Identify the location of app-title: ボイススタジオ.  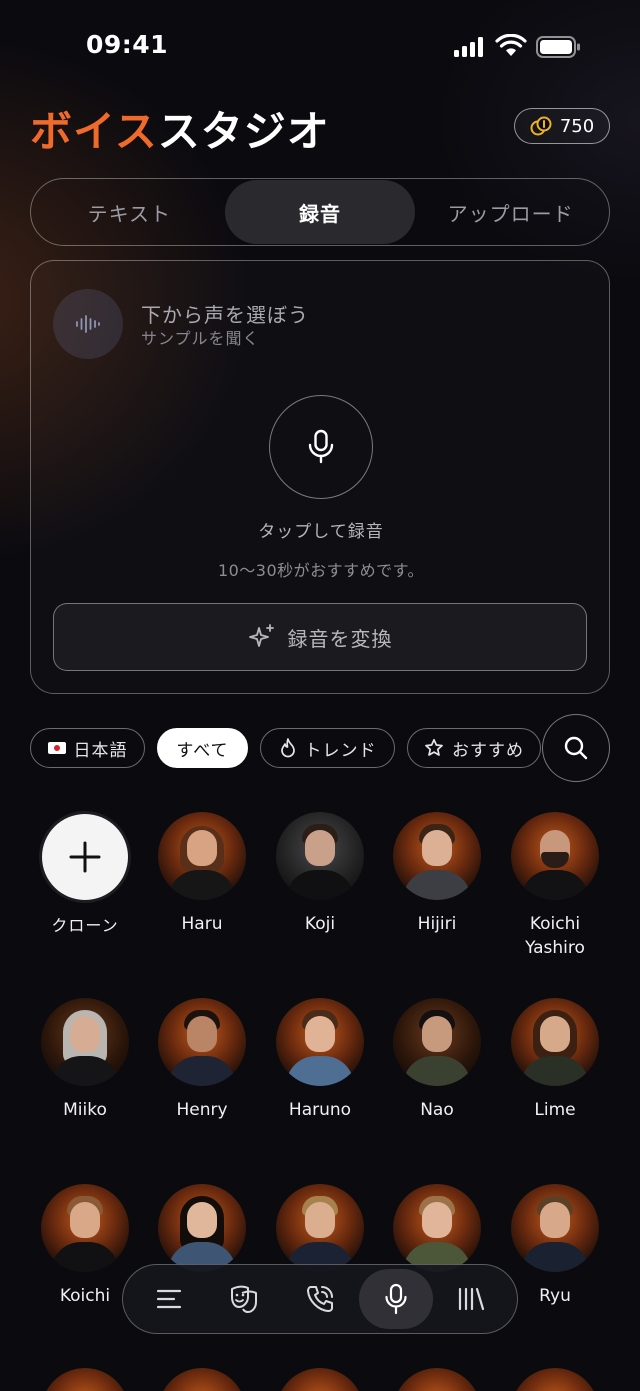
(180, 128).